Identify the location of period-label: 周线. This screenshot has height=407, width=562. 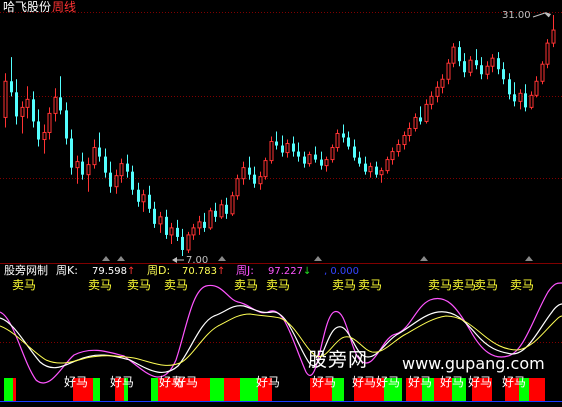
(64, 7).